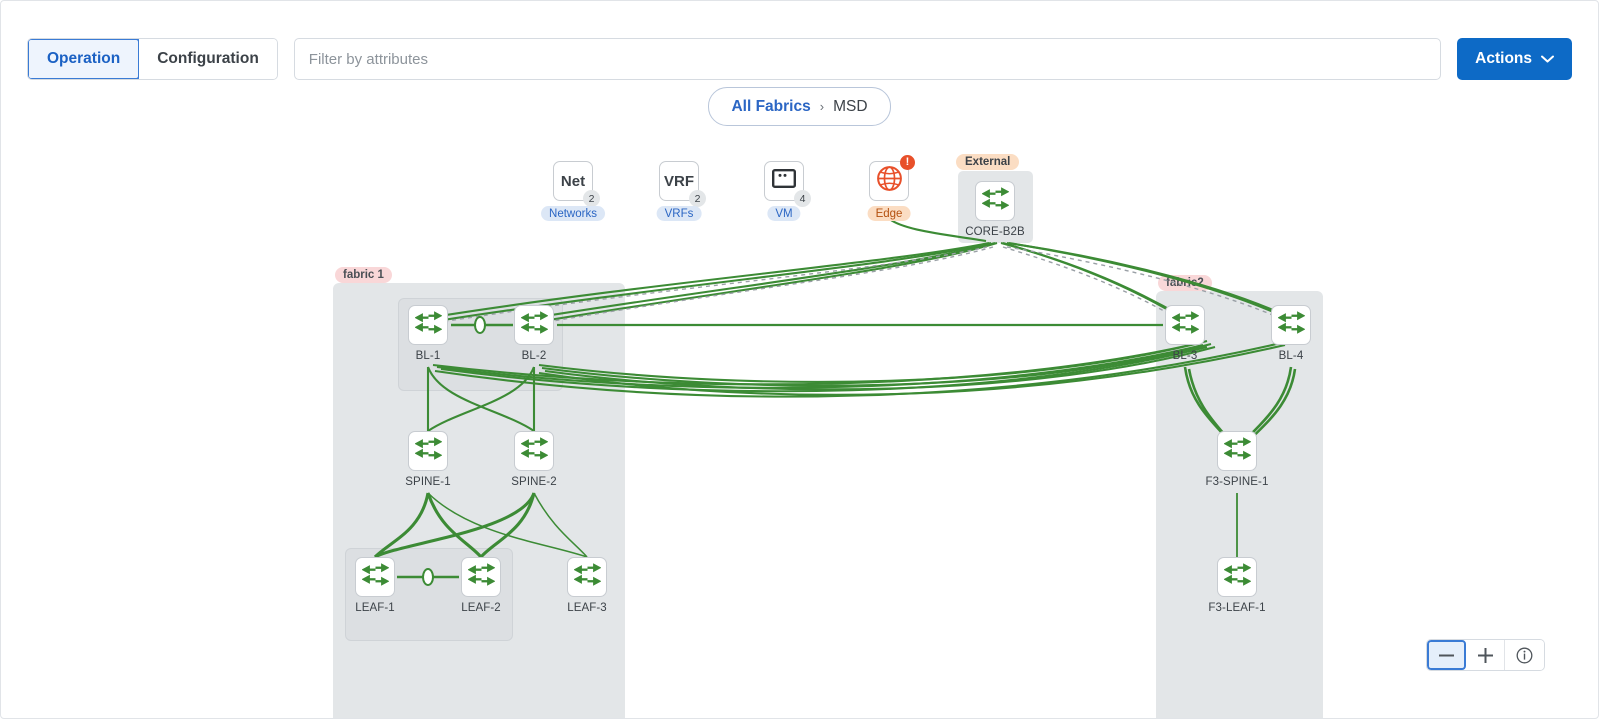 Image resolution: width=1599 pixels, height=719 pixels. Describe the element at coordinates (428, 356) in the screenshot. I see `node-label: BL-1` at that location.